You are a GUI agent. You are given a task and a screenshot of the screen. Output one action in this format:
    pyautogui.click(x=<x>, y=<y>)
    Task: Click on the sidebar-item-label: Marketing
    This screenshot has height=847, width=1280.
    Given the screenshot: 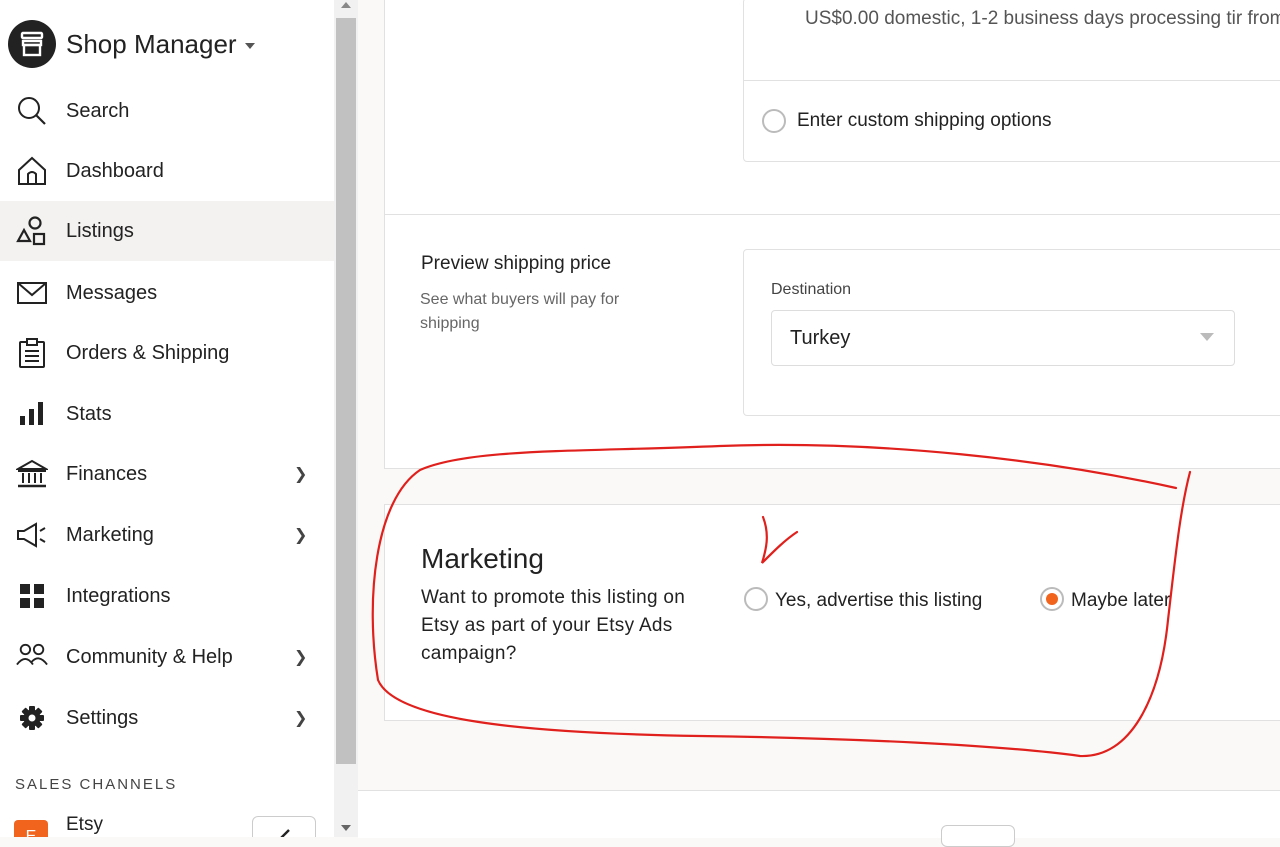 What is the action you would take?
    pyautogui.click(x=110, y=534)
    